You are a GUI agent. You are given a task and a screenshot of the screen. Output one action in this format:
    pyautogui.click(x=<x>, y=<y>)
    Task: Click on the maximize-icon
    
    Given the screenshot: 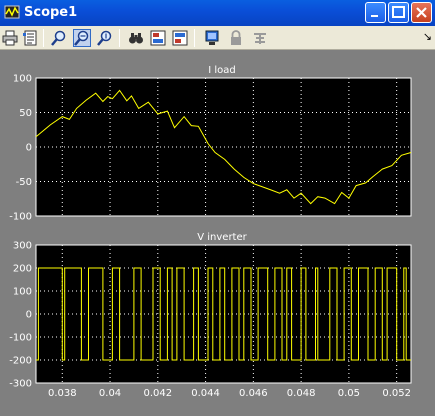 What is the action you would take?
    pyautogui.click(x=398, y=12)
    